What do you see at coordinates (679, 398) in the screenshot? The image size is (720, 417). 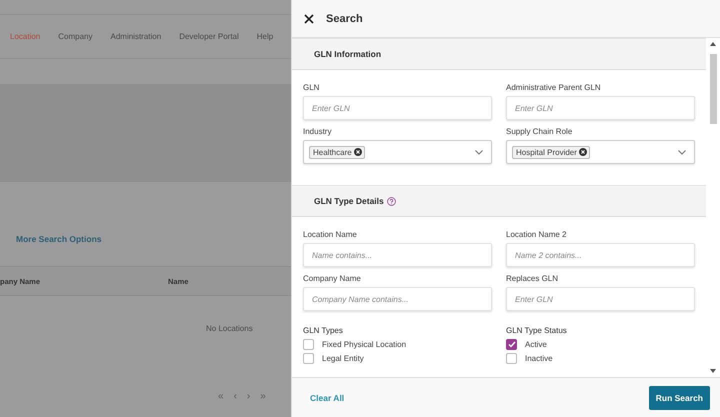 I see `run-search-button: Run Search` at bounding box center [679, 398].